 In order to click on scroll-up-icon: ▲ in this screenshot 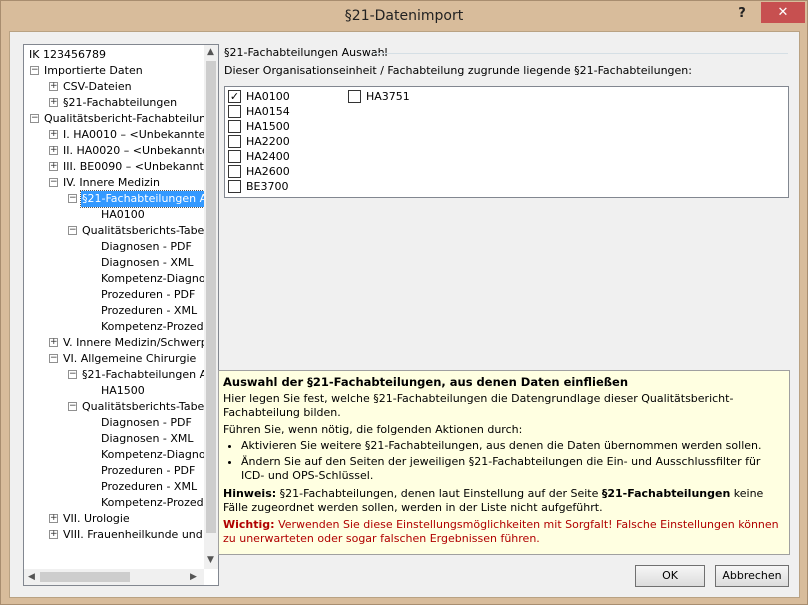, I will do `click(210, 52)`.